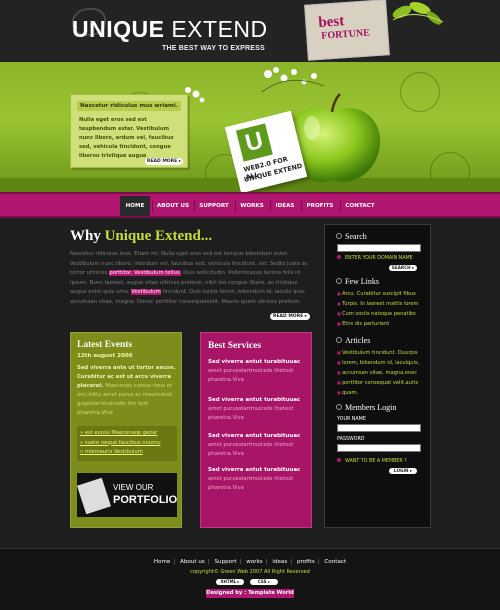  I want to click on password-label: PASSWORD, so click(351, 439).